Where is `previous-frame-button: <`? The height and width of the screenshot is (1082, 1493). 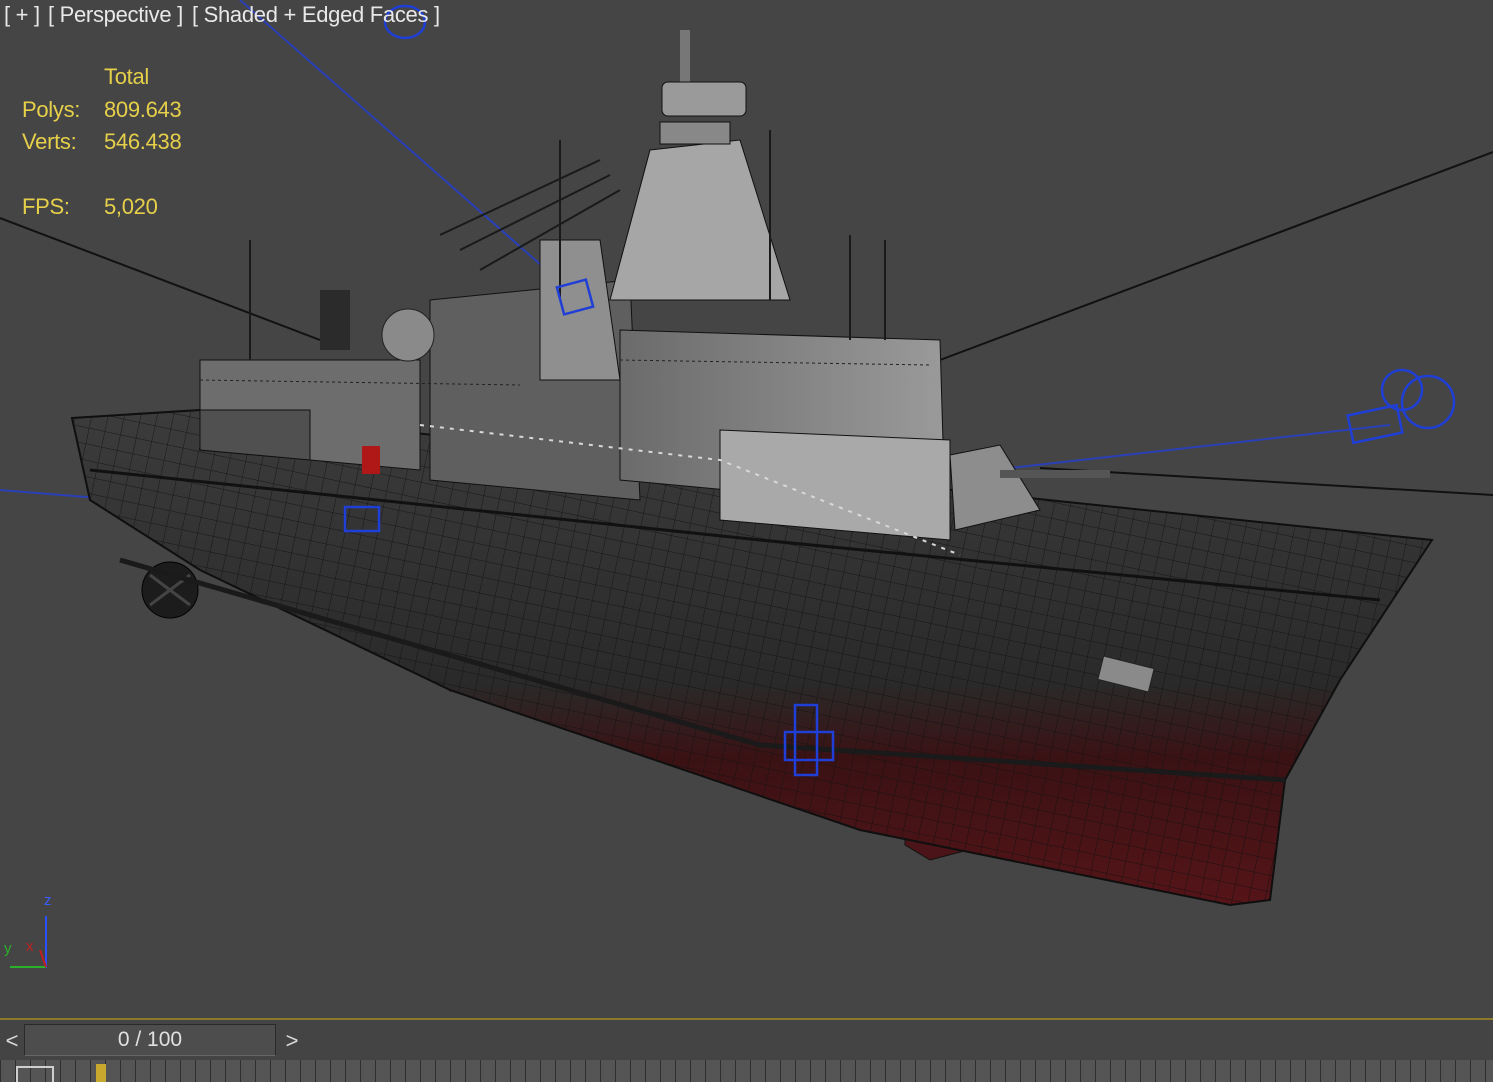
previous-frame-button: < is located at coordinates (12, 1041).